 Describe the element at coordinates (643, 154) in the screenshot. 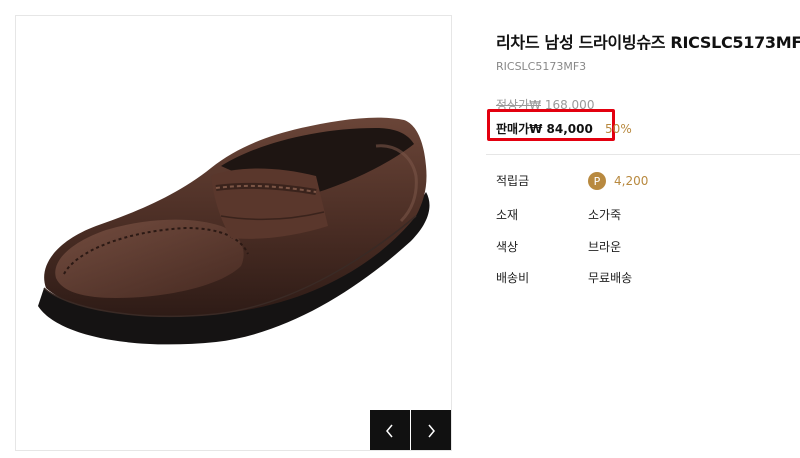

I see `divider` at that location.